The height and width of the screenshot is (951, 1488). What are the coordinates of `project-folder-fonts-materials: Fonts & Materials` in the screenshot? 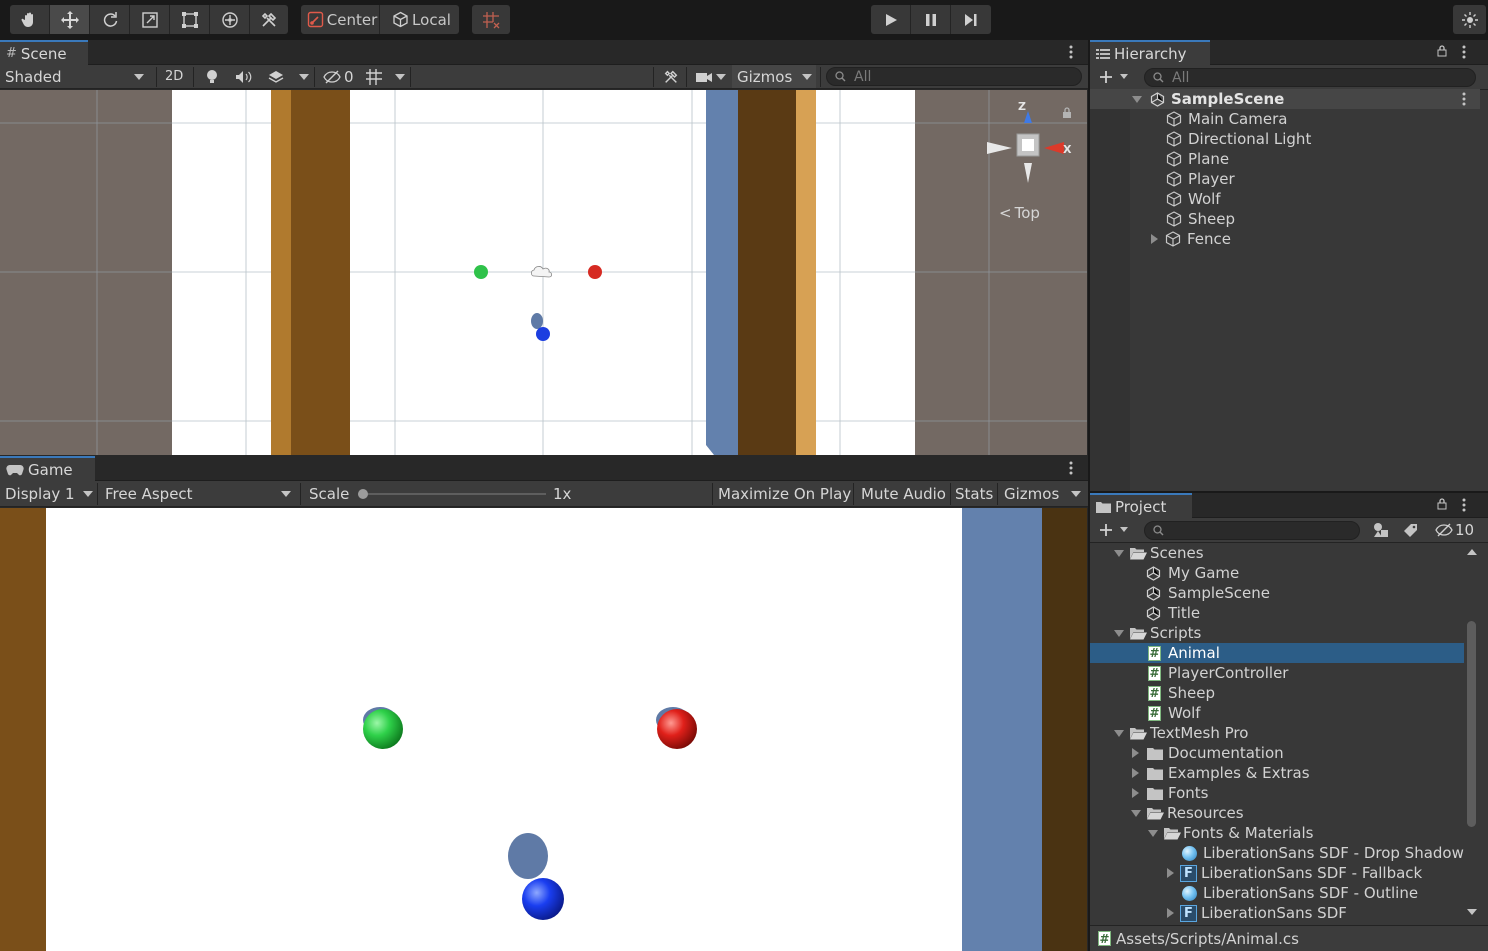 It's located at (1230, 833).